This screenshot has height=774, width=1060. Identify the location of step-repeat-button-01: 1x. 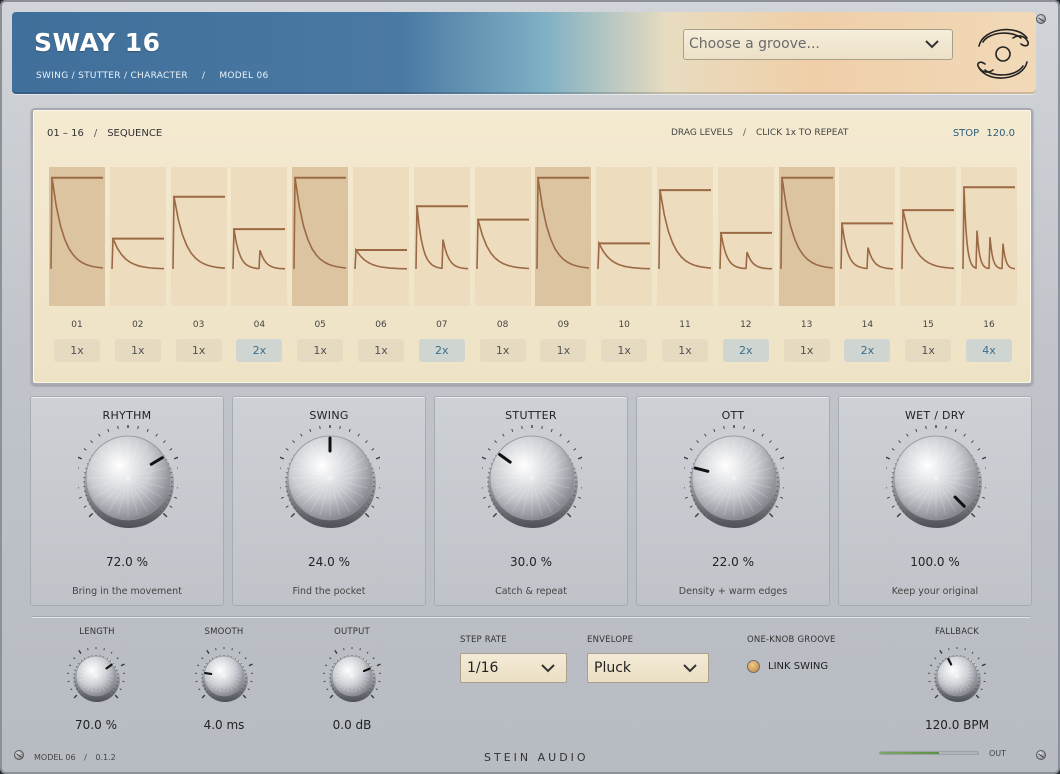
(77, 350).